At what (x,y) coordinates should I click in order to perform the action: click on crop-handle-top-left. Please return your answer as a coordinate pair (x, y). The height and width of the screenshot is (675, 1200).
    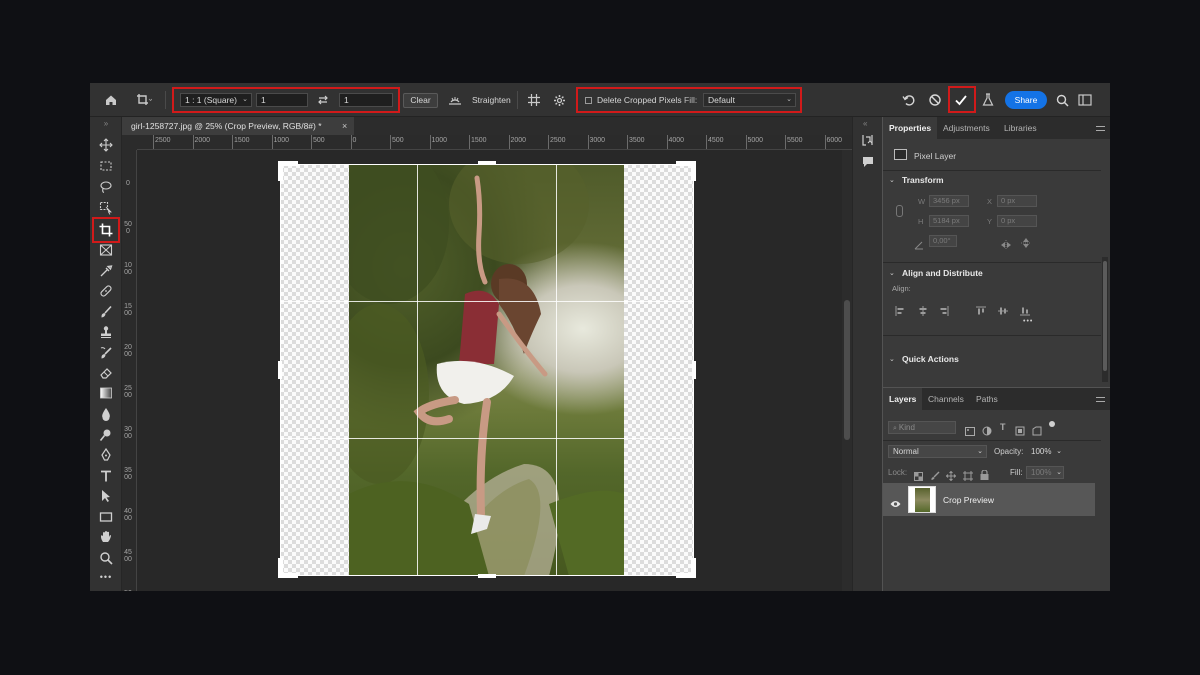
    Looking at the image, I should click on (280, 171).